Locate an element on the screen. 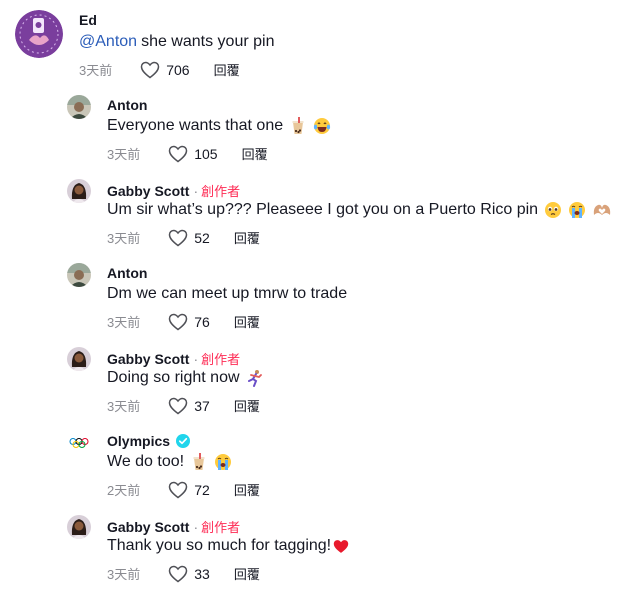  like-count: 72 is located at coordinates (202, 489).